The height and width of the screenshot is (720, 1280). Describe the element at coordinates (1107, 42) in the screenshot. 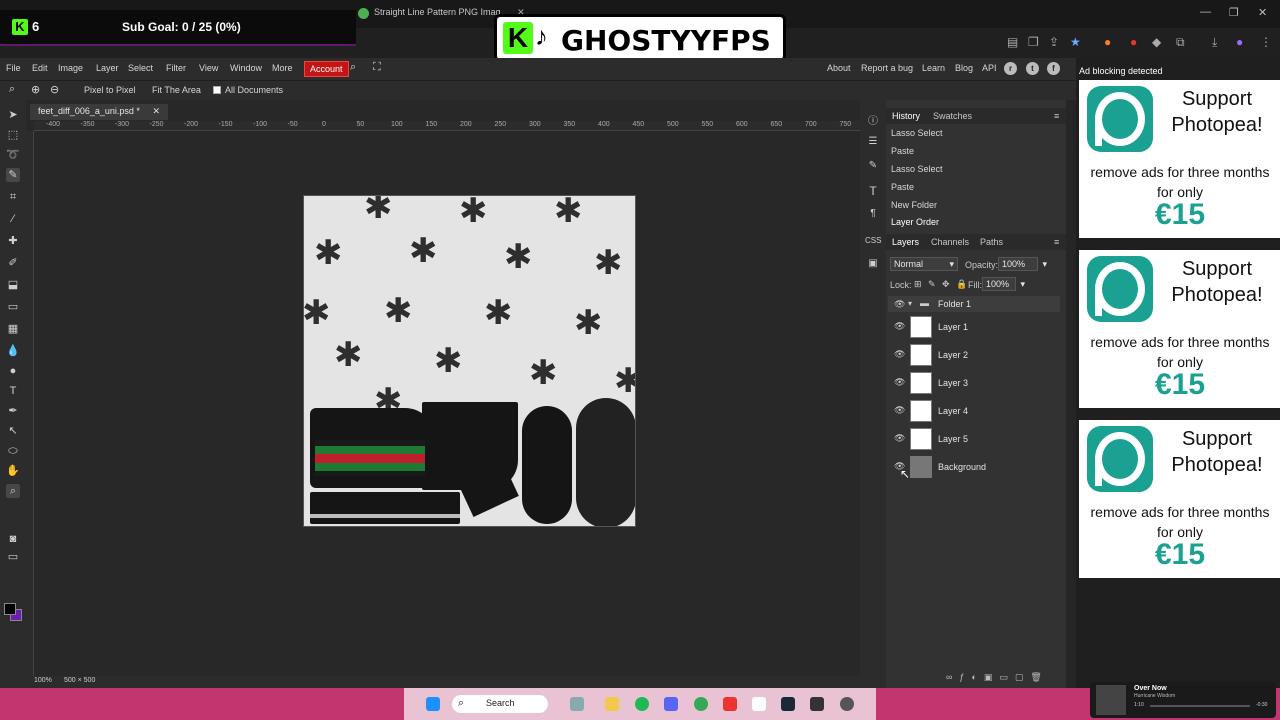

I see `extension-icon: ●` at that location.